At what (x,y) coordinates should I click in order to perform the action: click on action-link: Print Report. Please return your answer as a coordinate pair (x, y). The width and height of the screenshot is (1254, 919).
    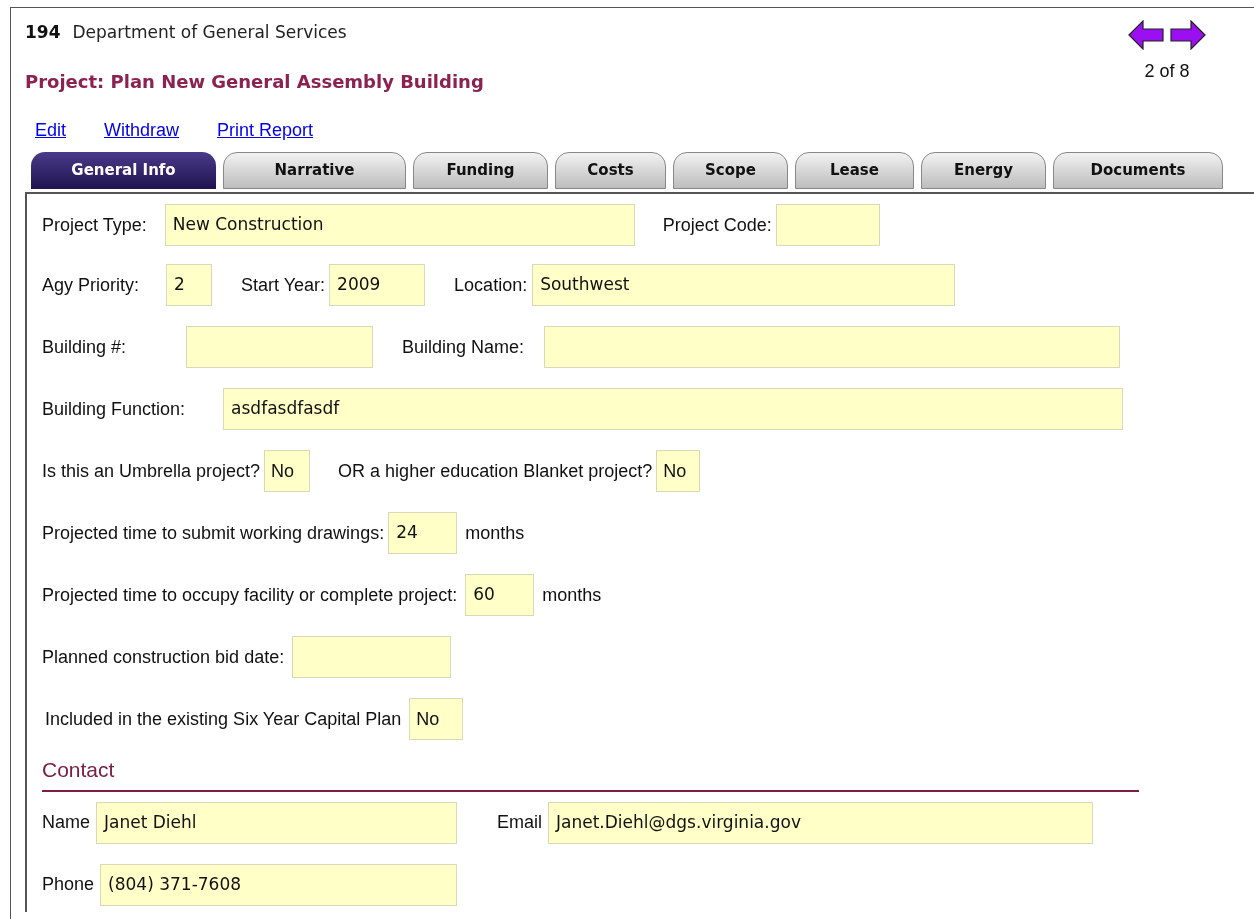
    Looking at the image, I should click on (265, 130).